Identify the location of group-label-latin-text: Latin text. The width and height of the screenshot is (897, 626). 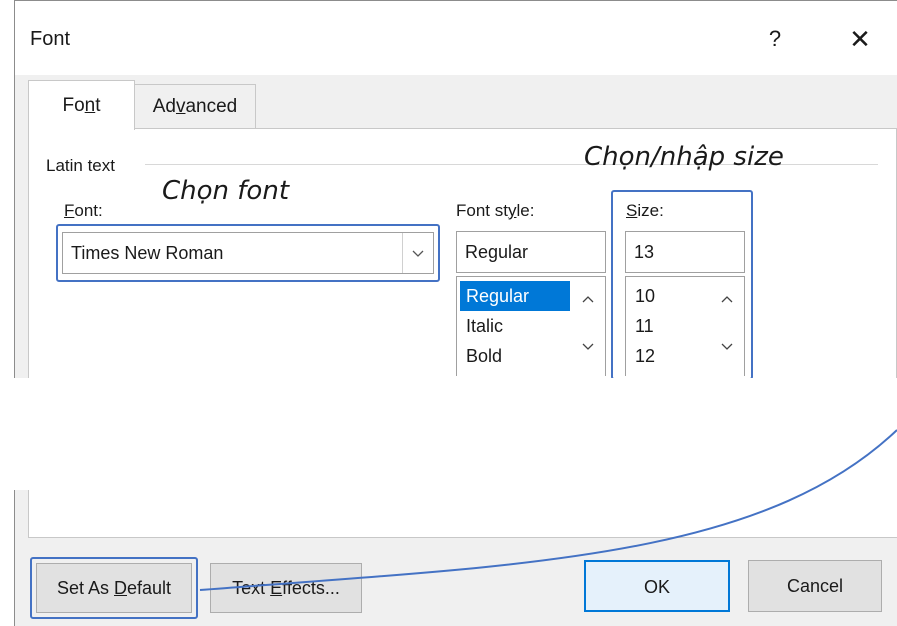
(80, 165).